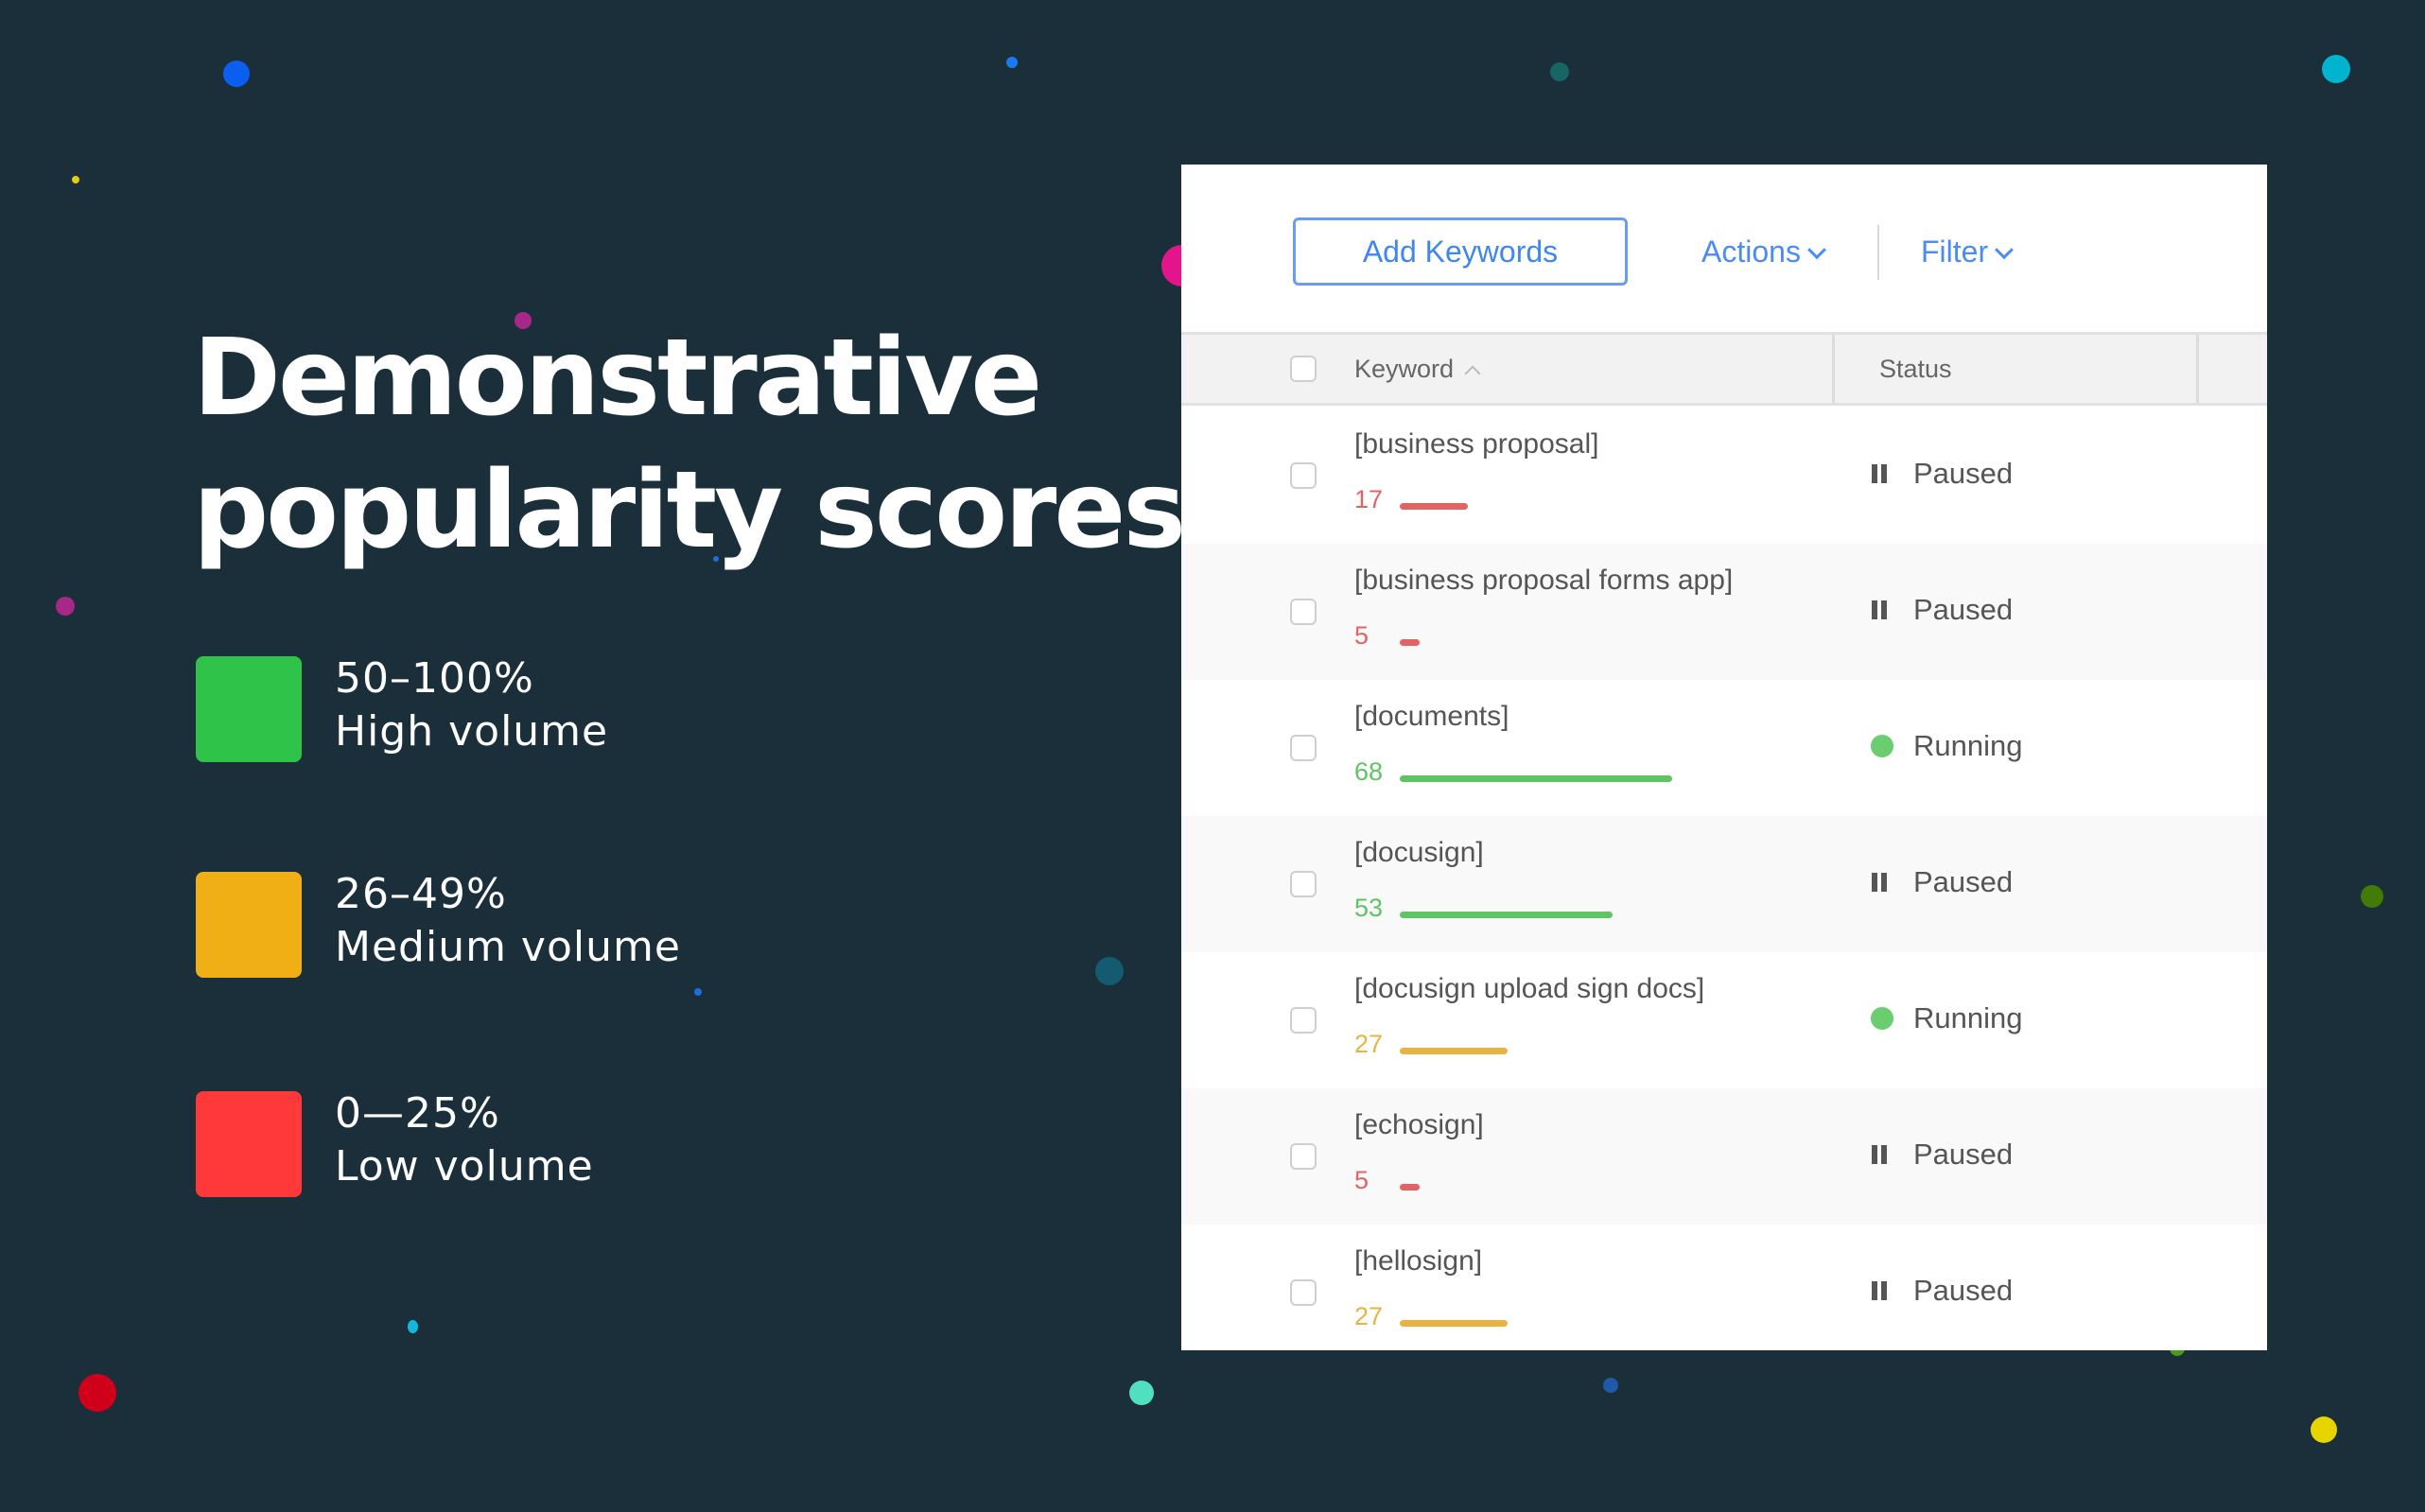 Image resolution: width=2425 pixels, height=1512 pixels. I want to click on legend-item-high: 50–100% High volume, so click(527, 708).